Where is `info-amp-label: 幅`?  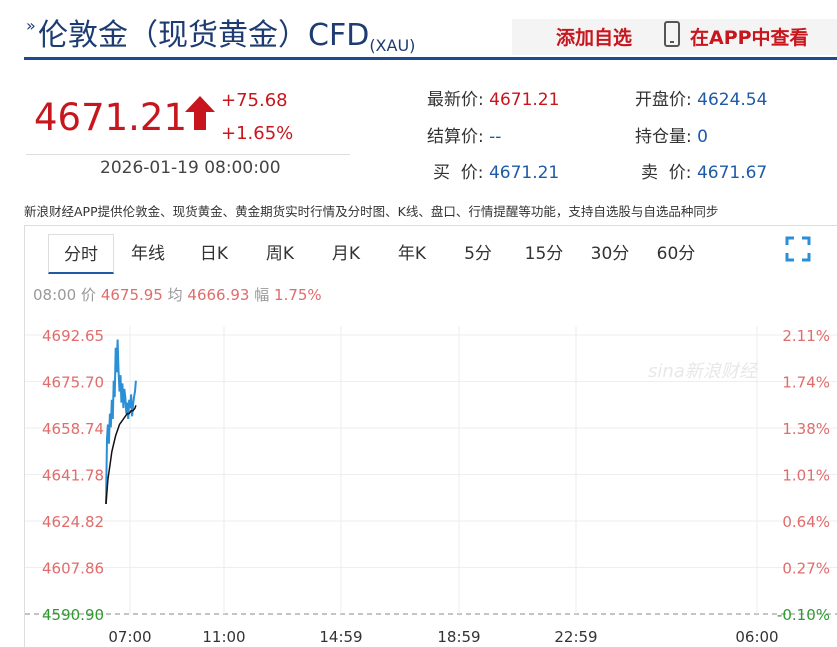
info-amp-label: 幅 is located at coordinates (262, 295).